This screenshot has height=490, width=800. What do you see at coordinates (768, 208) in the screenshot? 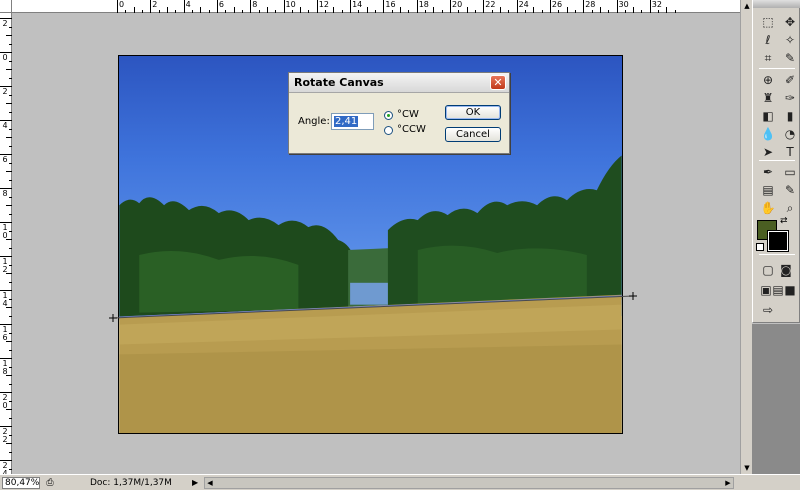
I see `hand-icon: ✋` at bounding box center [768, 208].